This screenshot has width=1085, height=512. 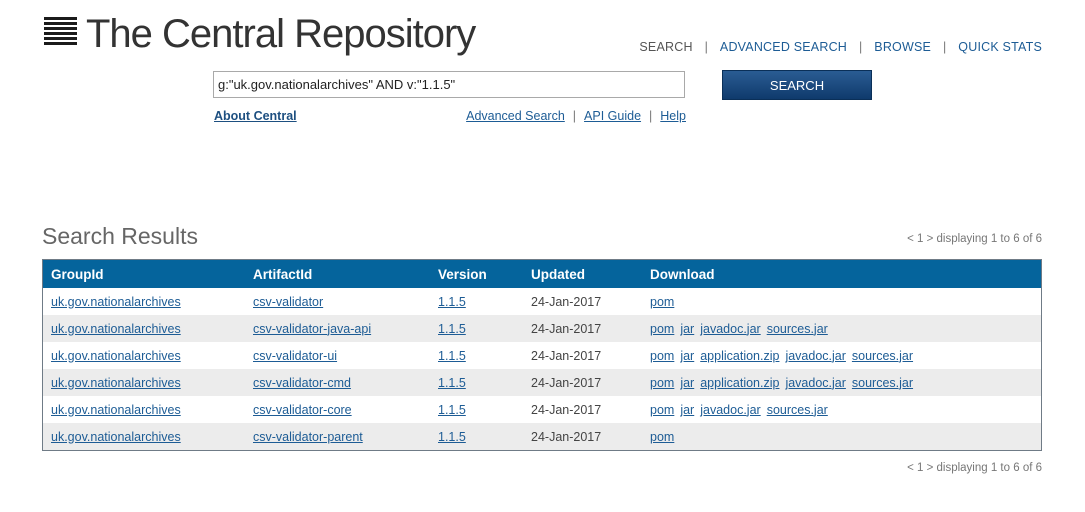 What do you see at coordinates (842, 409) in the screenshot?
I see `download-cell: pom jar javadoc.jar sources.jar` at bounding box center [842, 409].